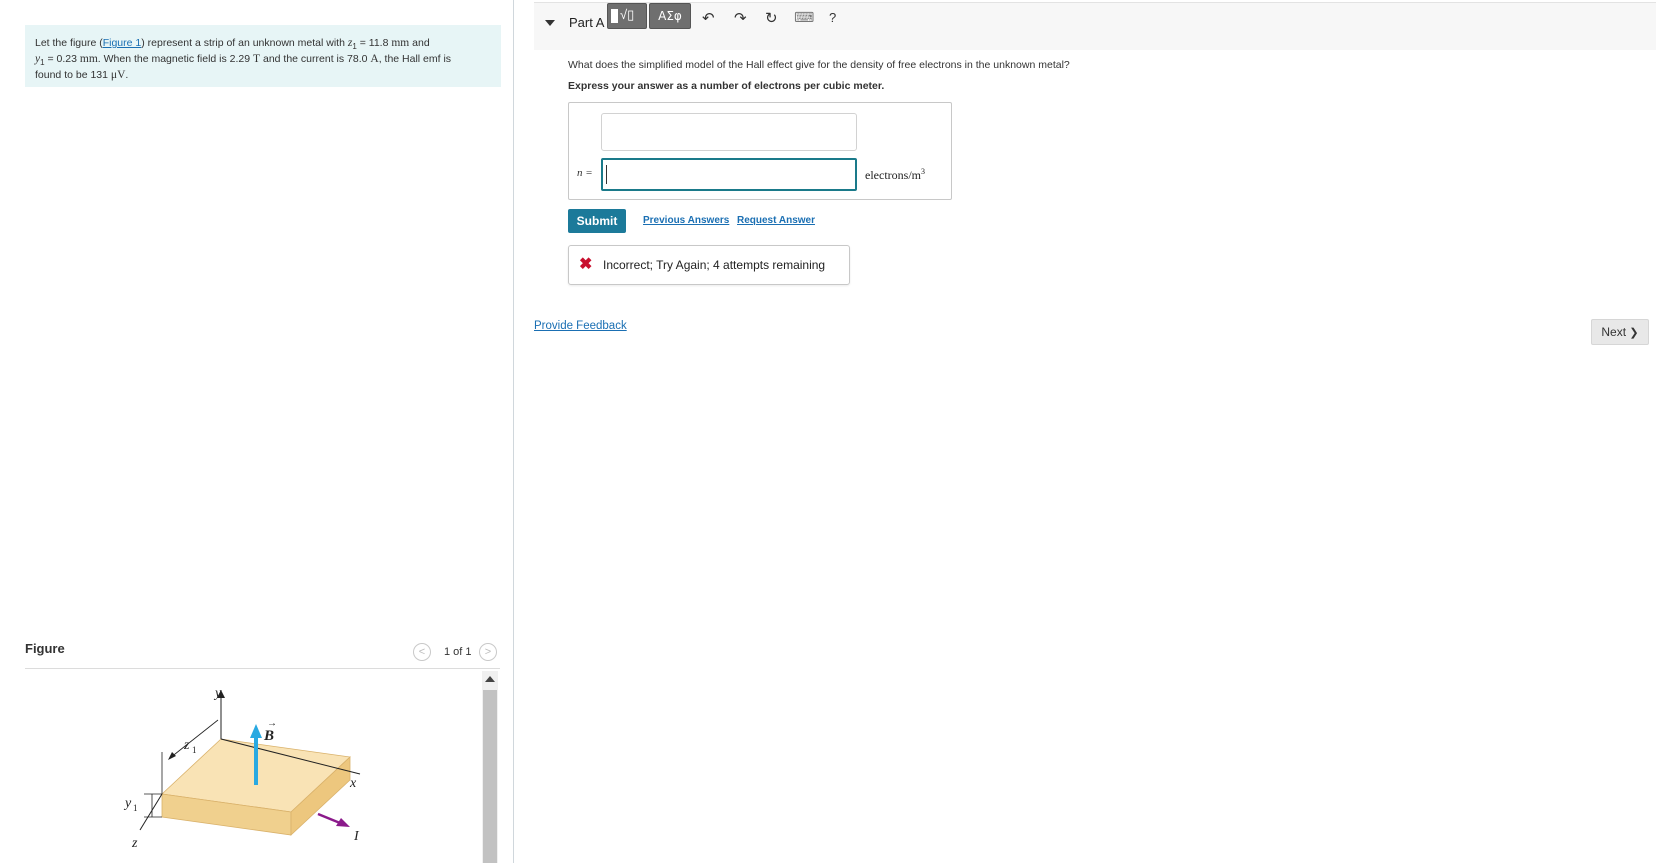 Image resolution: width=1656 pixels, height=863 pixels. What do you see at coordinates (69, 43) in the screenshot?
I see `problem-text: Let the figure (` at bounding box center [69, 43].